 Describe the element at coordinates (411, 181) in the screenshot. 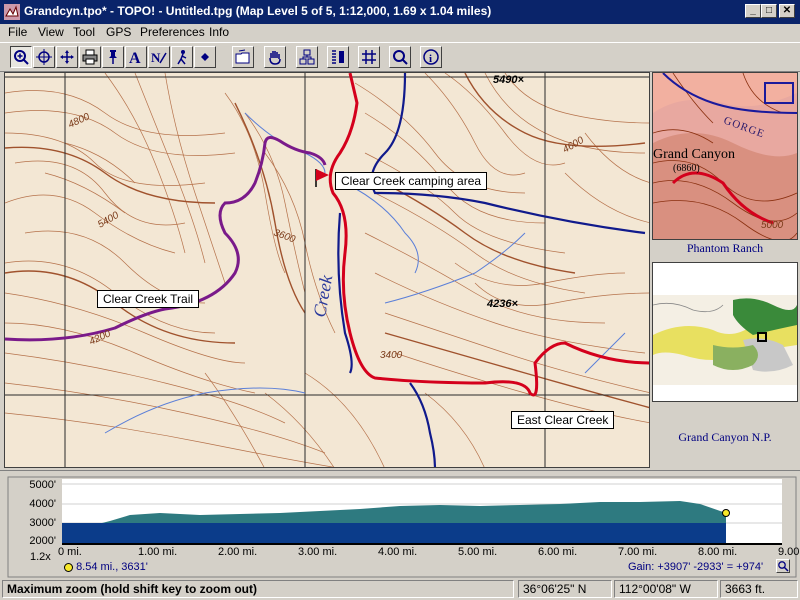

I see `label-camping-area: Clear Creek camping area` at that location.